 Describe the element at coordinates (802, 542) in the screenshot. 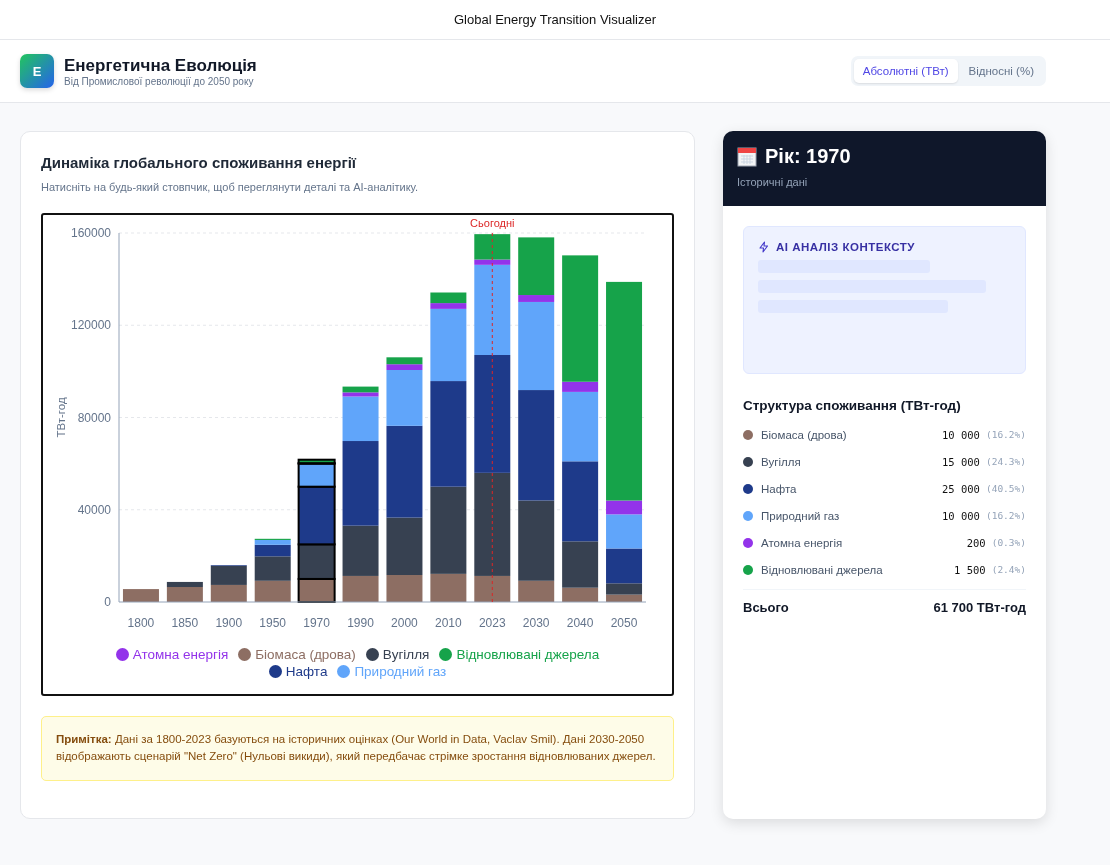

I see `source-name: Атомна енергія` at that location.